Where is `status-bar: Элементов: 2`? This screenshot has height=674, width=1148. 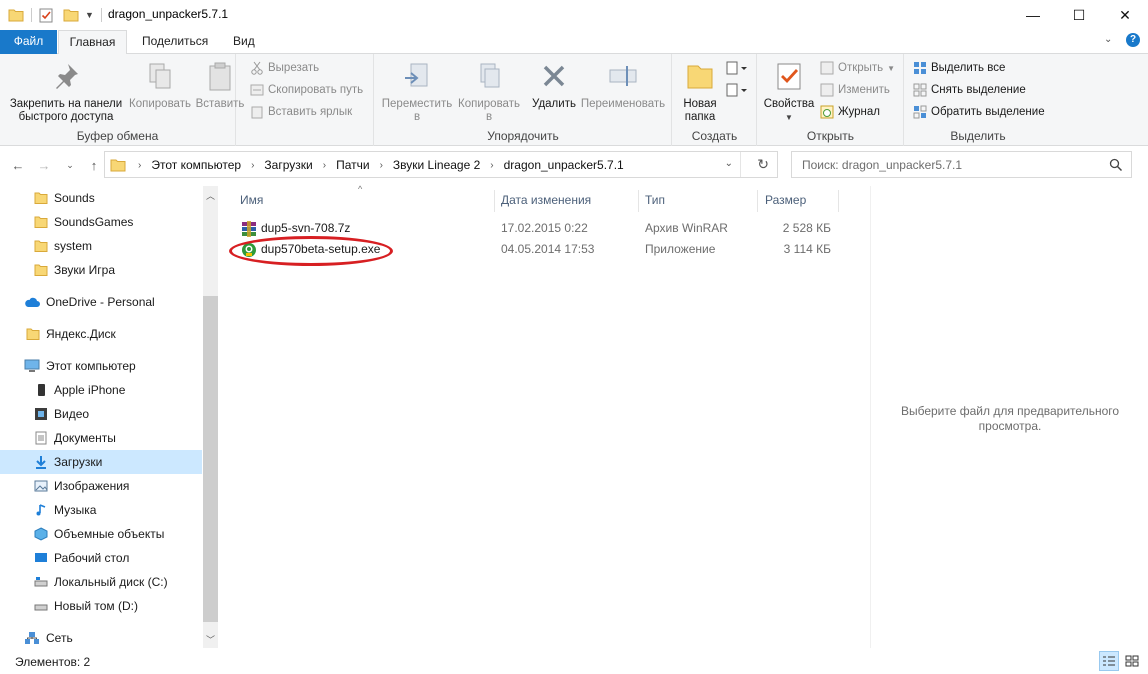
status-bar: Элементов: 2 is located at coordinates (574, 661).